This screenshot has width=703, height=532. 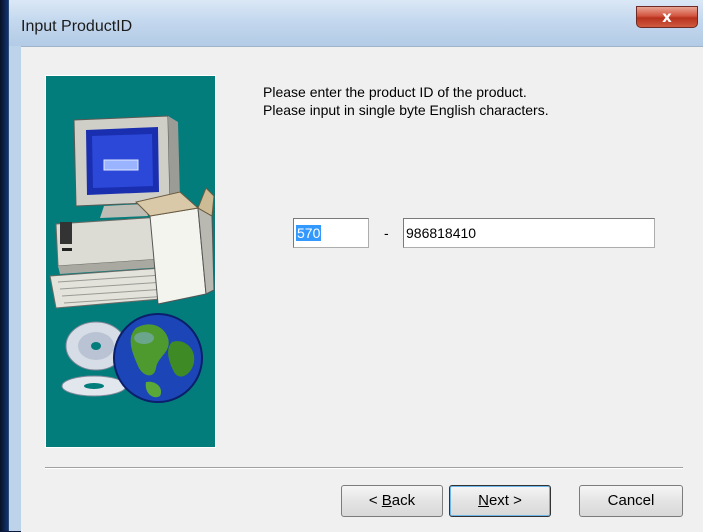 What do you see at coordinates (386, 500) in the screenshot?
I see `back-mnemonic: B` at bounding box center [386, 500].